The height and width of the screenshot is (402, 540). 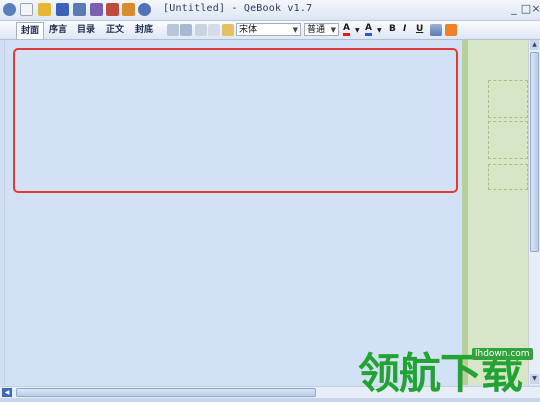 I want to click on home-icon, so click(x=128, y=9).